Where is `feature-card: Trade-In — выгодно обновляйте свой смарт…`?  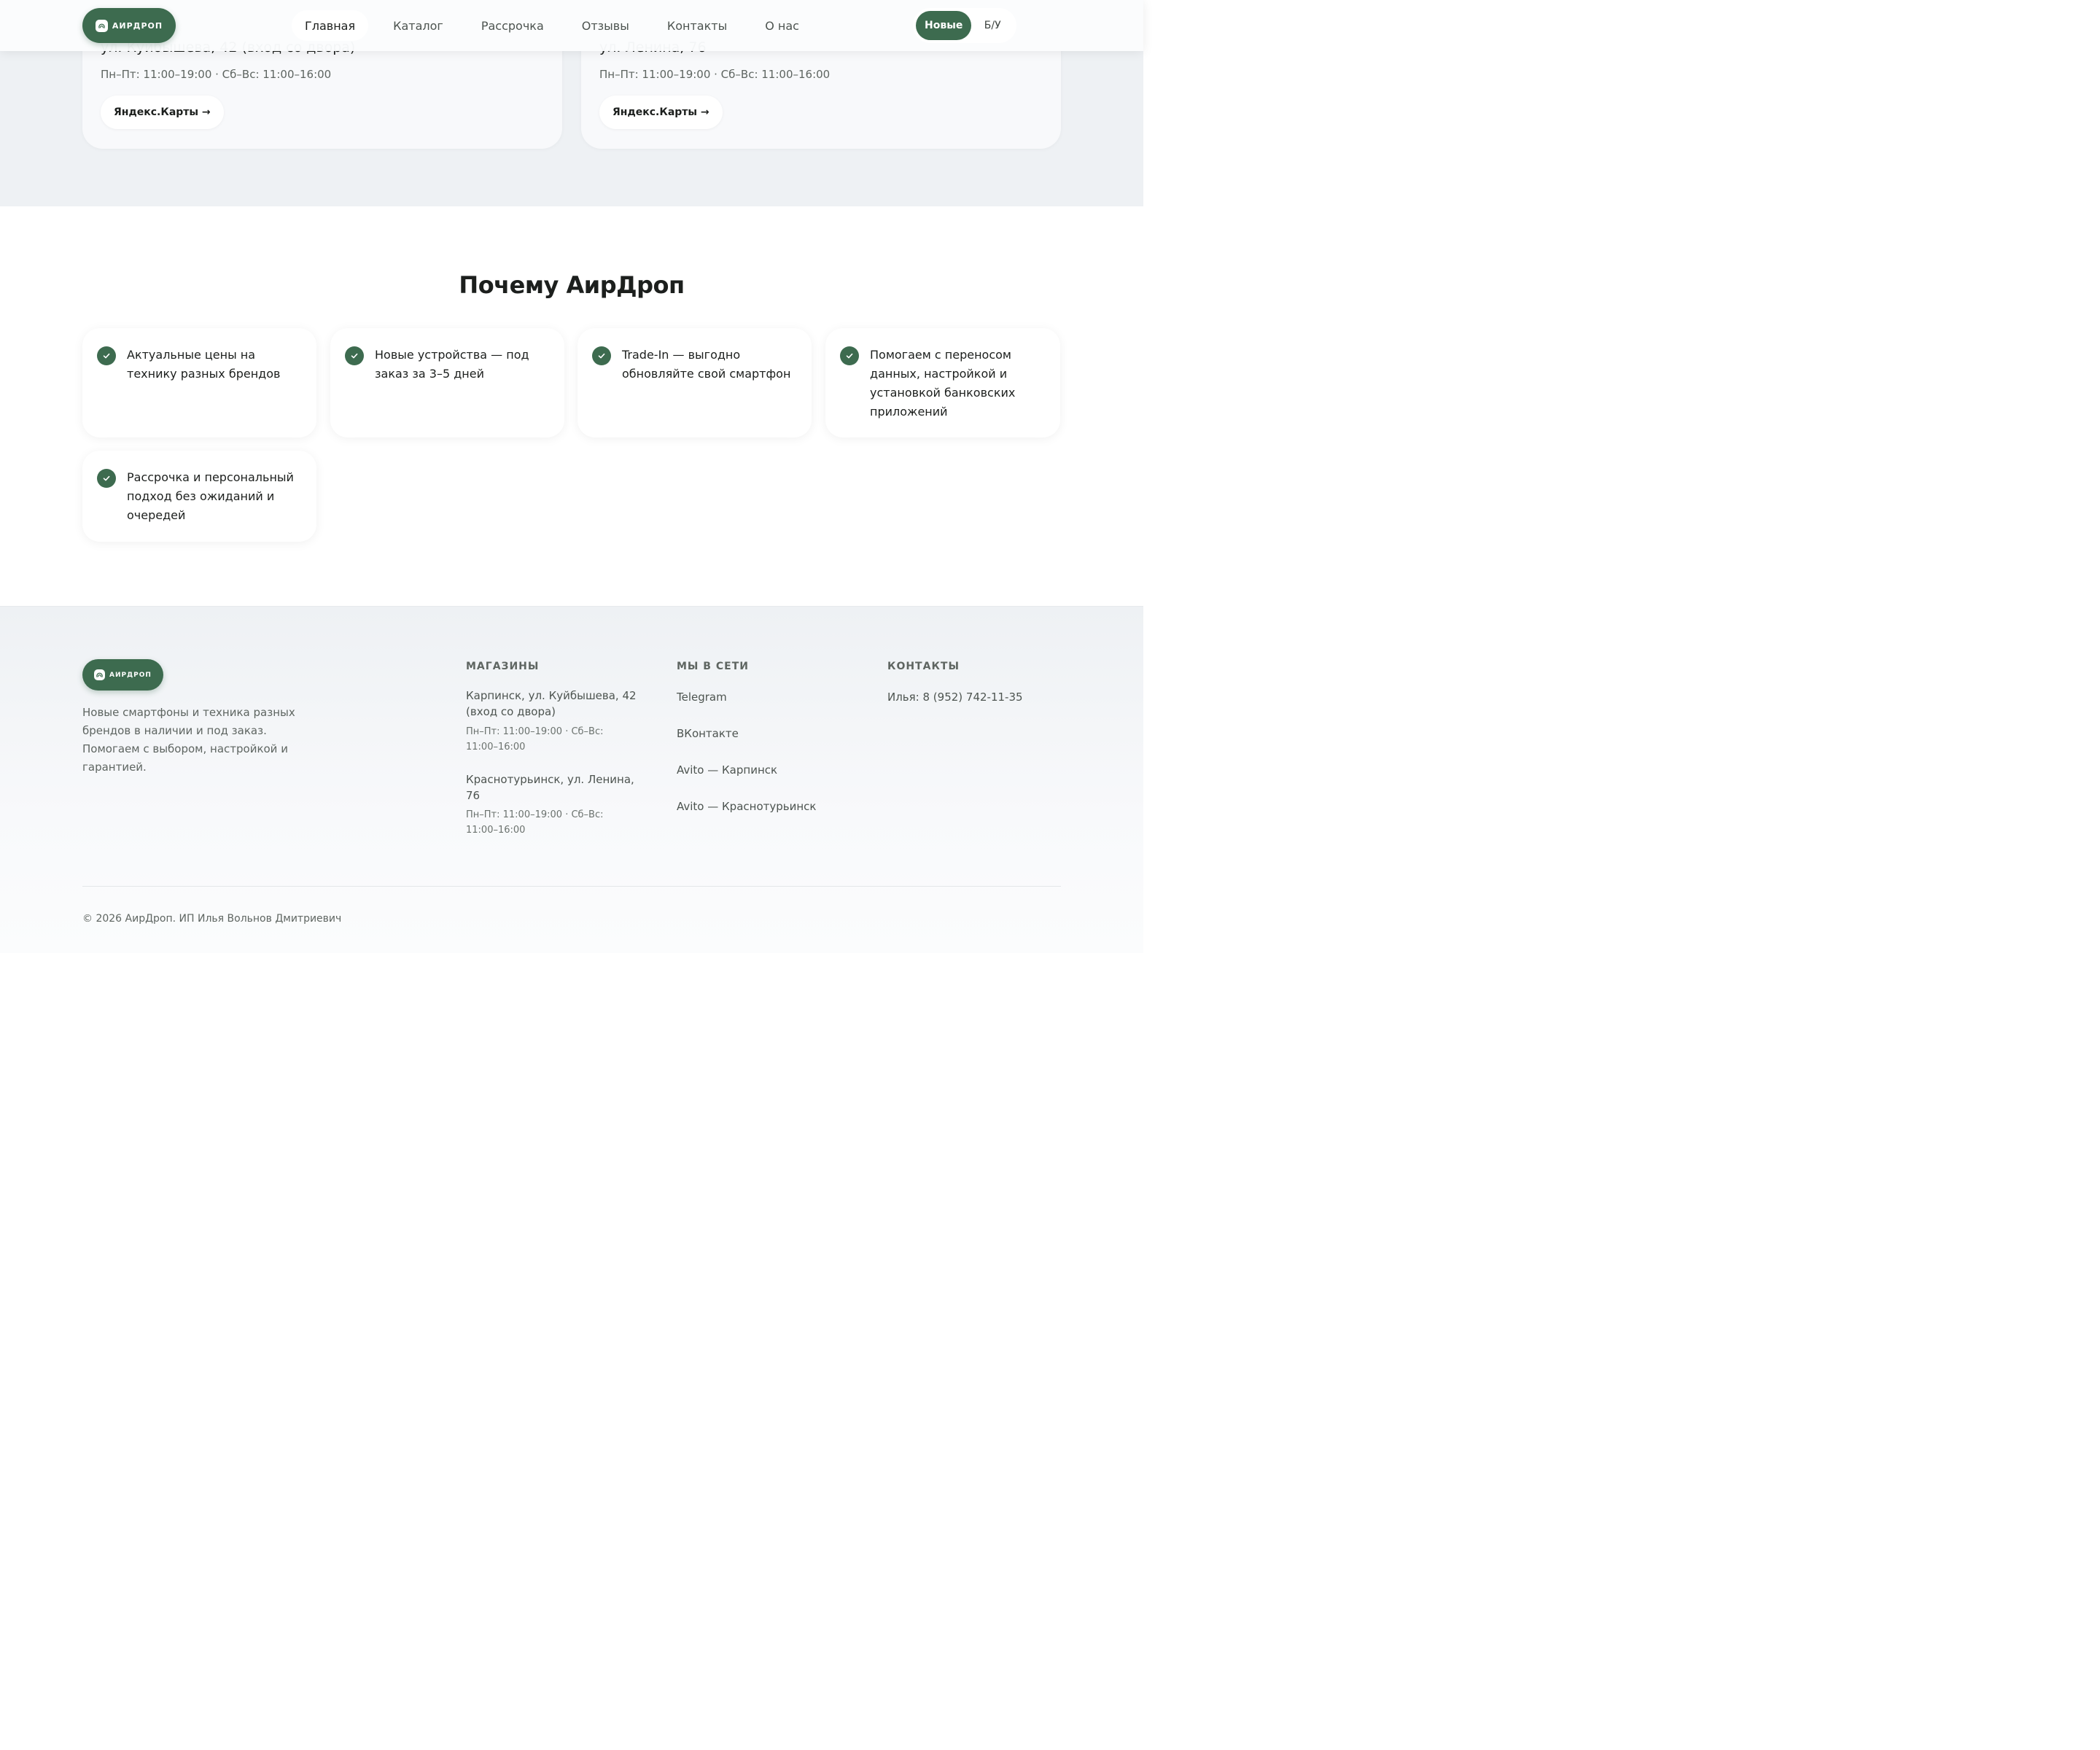 feature-card: Trade-In — выгодно обновляйте свой смарт… is located at coordinates (695, 383).